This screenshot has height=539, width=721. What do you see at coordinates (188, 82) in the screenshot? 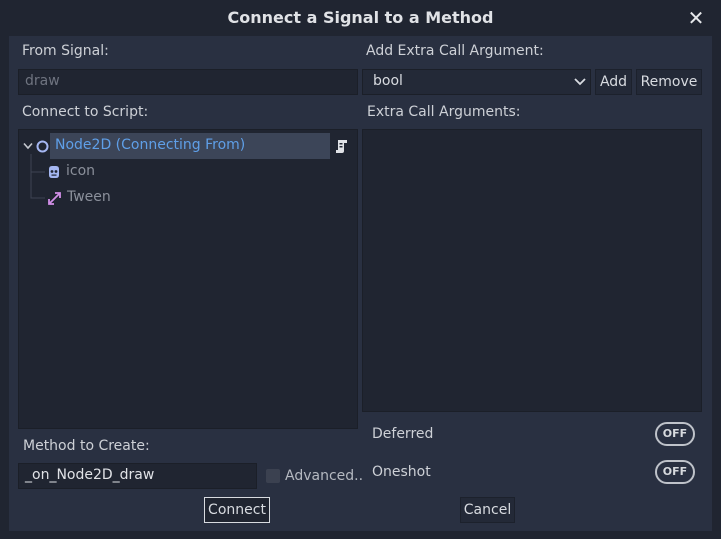
I see `from-signal-field: draw` at bounding box center [188, 82].